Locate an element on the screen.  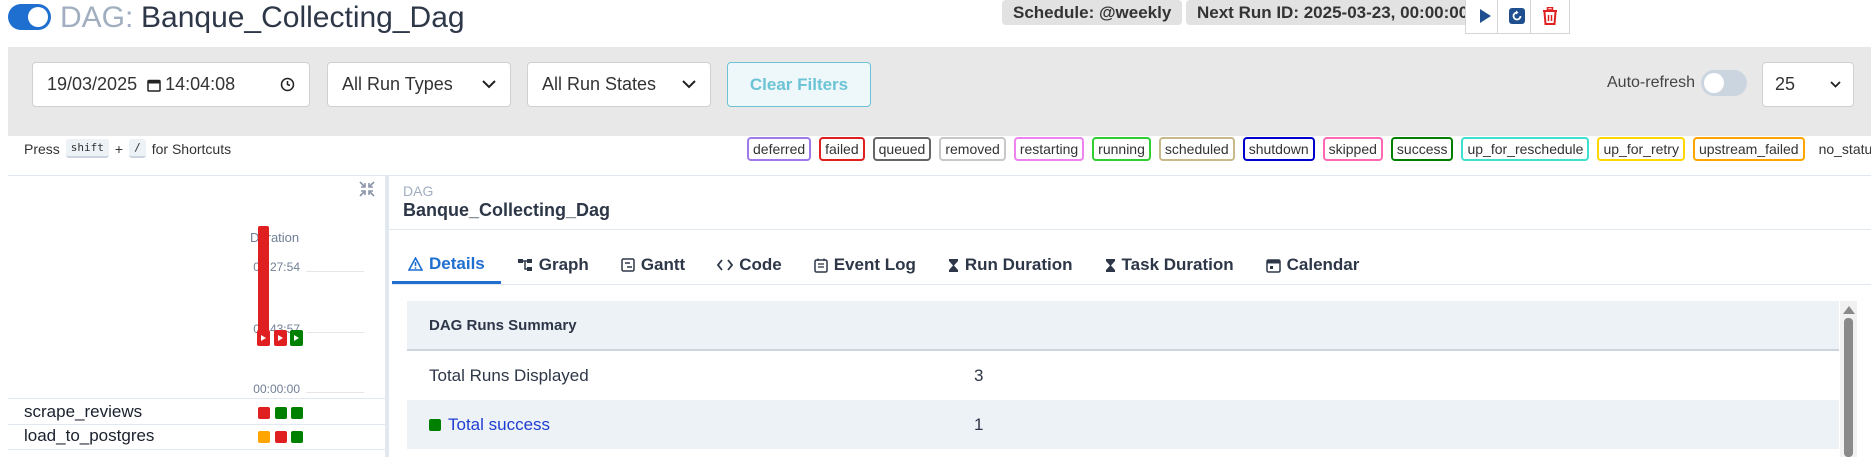
row-label: Total Runs Displayed is located at coordinates (509, 375).